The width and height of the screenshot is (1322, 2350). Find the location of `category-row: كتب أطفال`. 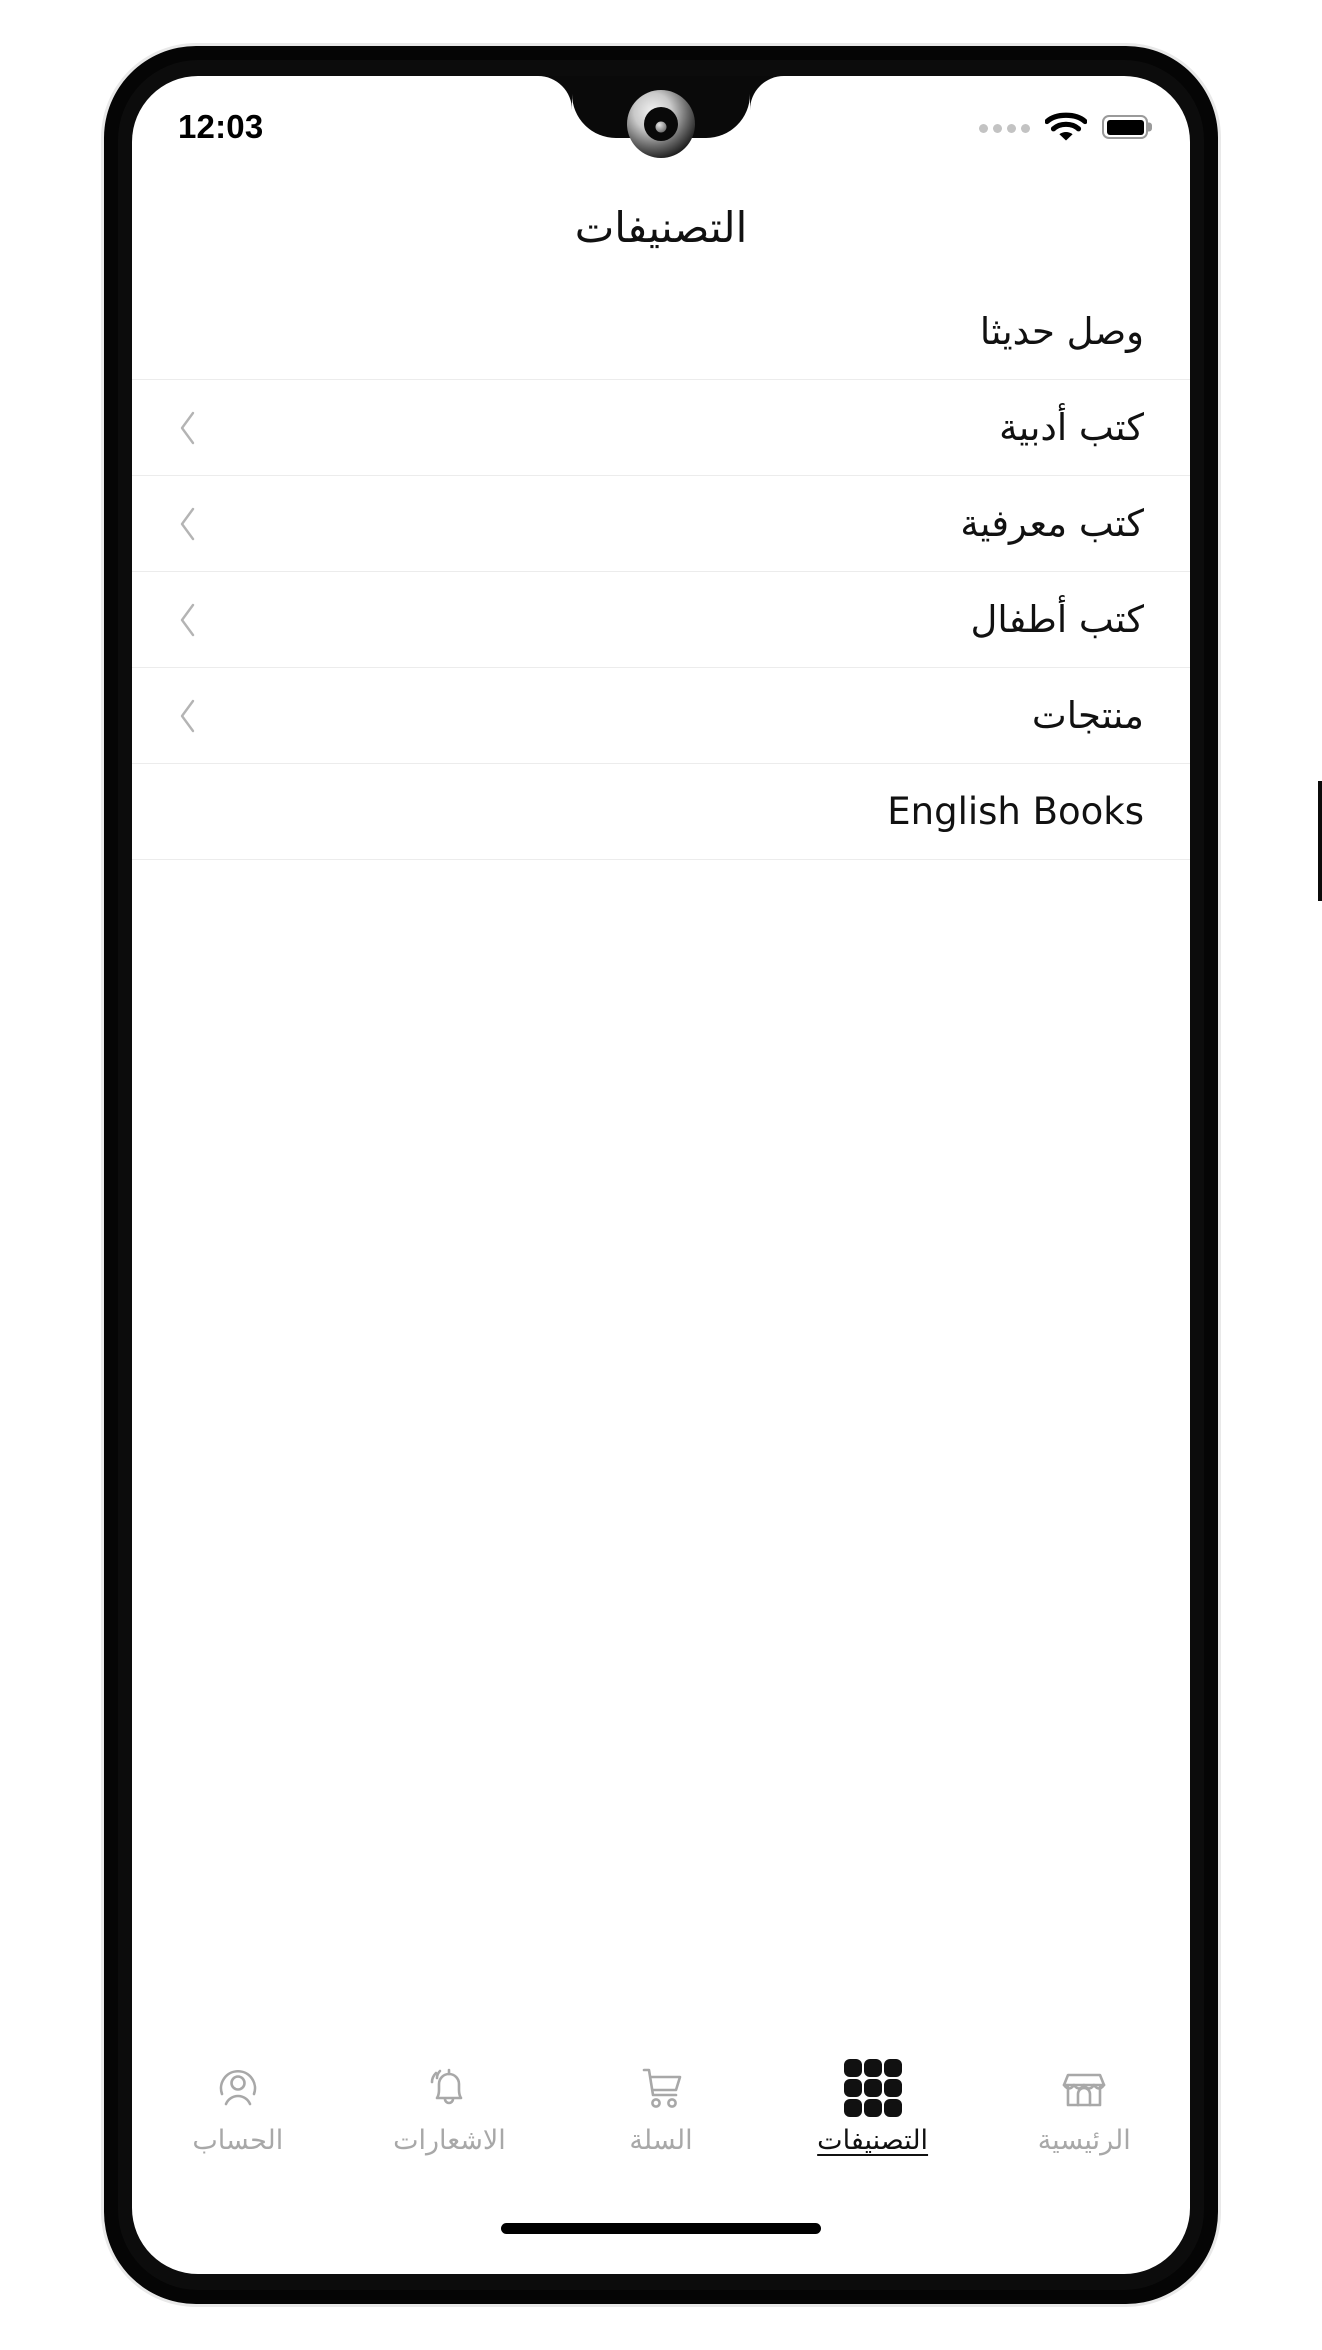

category-row: كتب أطفال is located at coordinates (661, 620).